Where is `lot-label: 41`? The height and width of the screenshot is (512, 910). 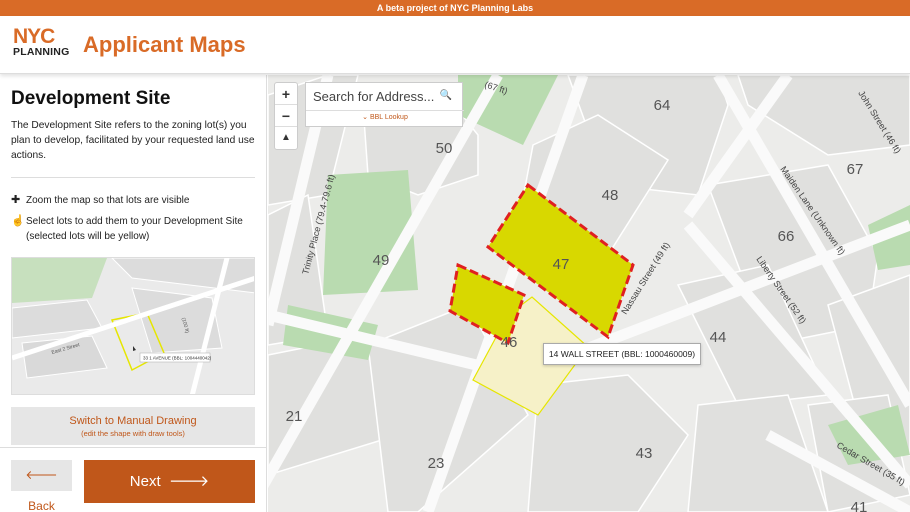
lot-label: 41 is located at coordinates (859, 505).